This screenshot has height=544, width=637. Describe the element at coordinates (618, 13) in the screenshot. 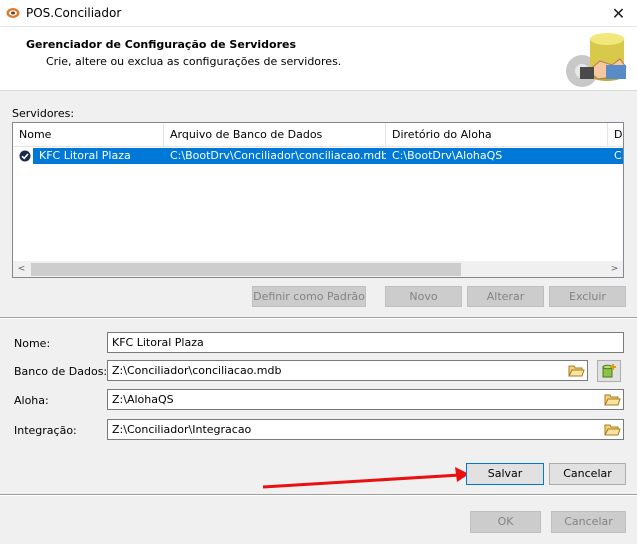

I see `close-icon: ✕` at that location.